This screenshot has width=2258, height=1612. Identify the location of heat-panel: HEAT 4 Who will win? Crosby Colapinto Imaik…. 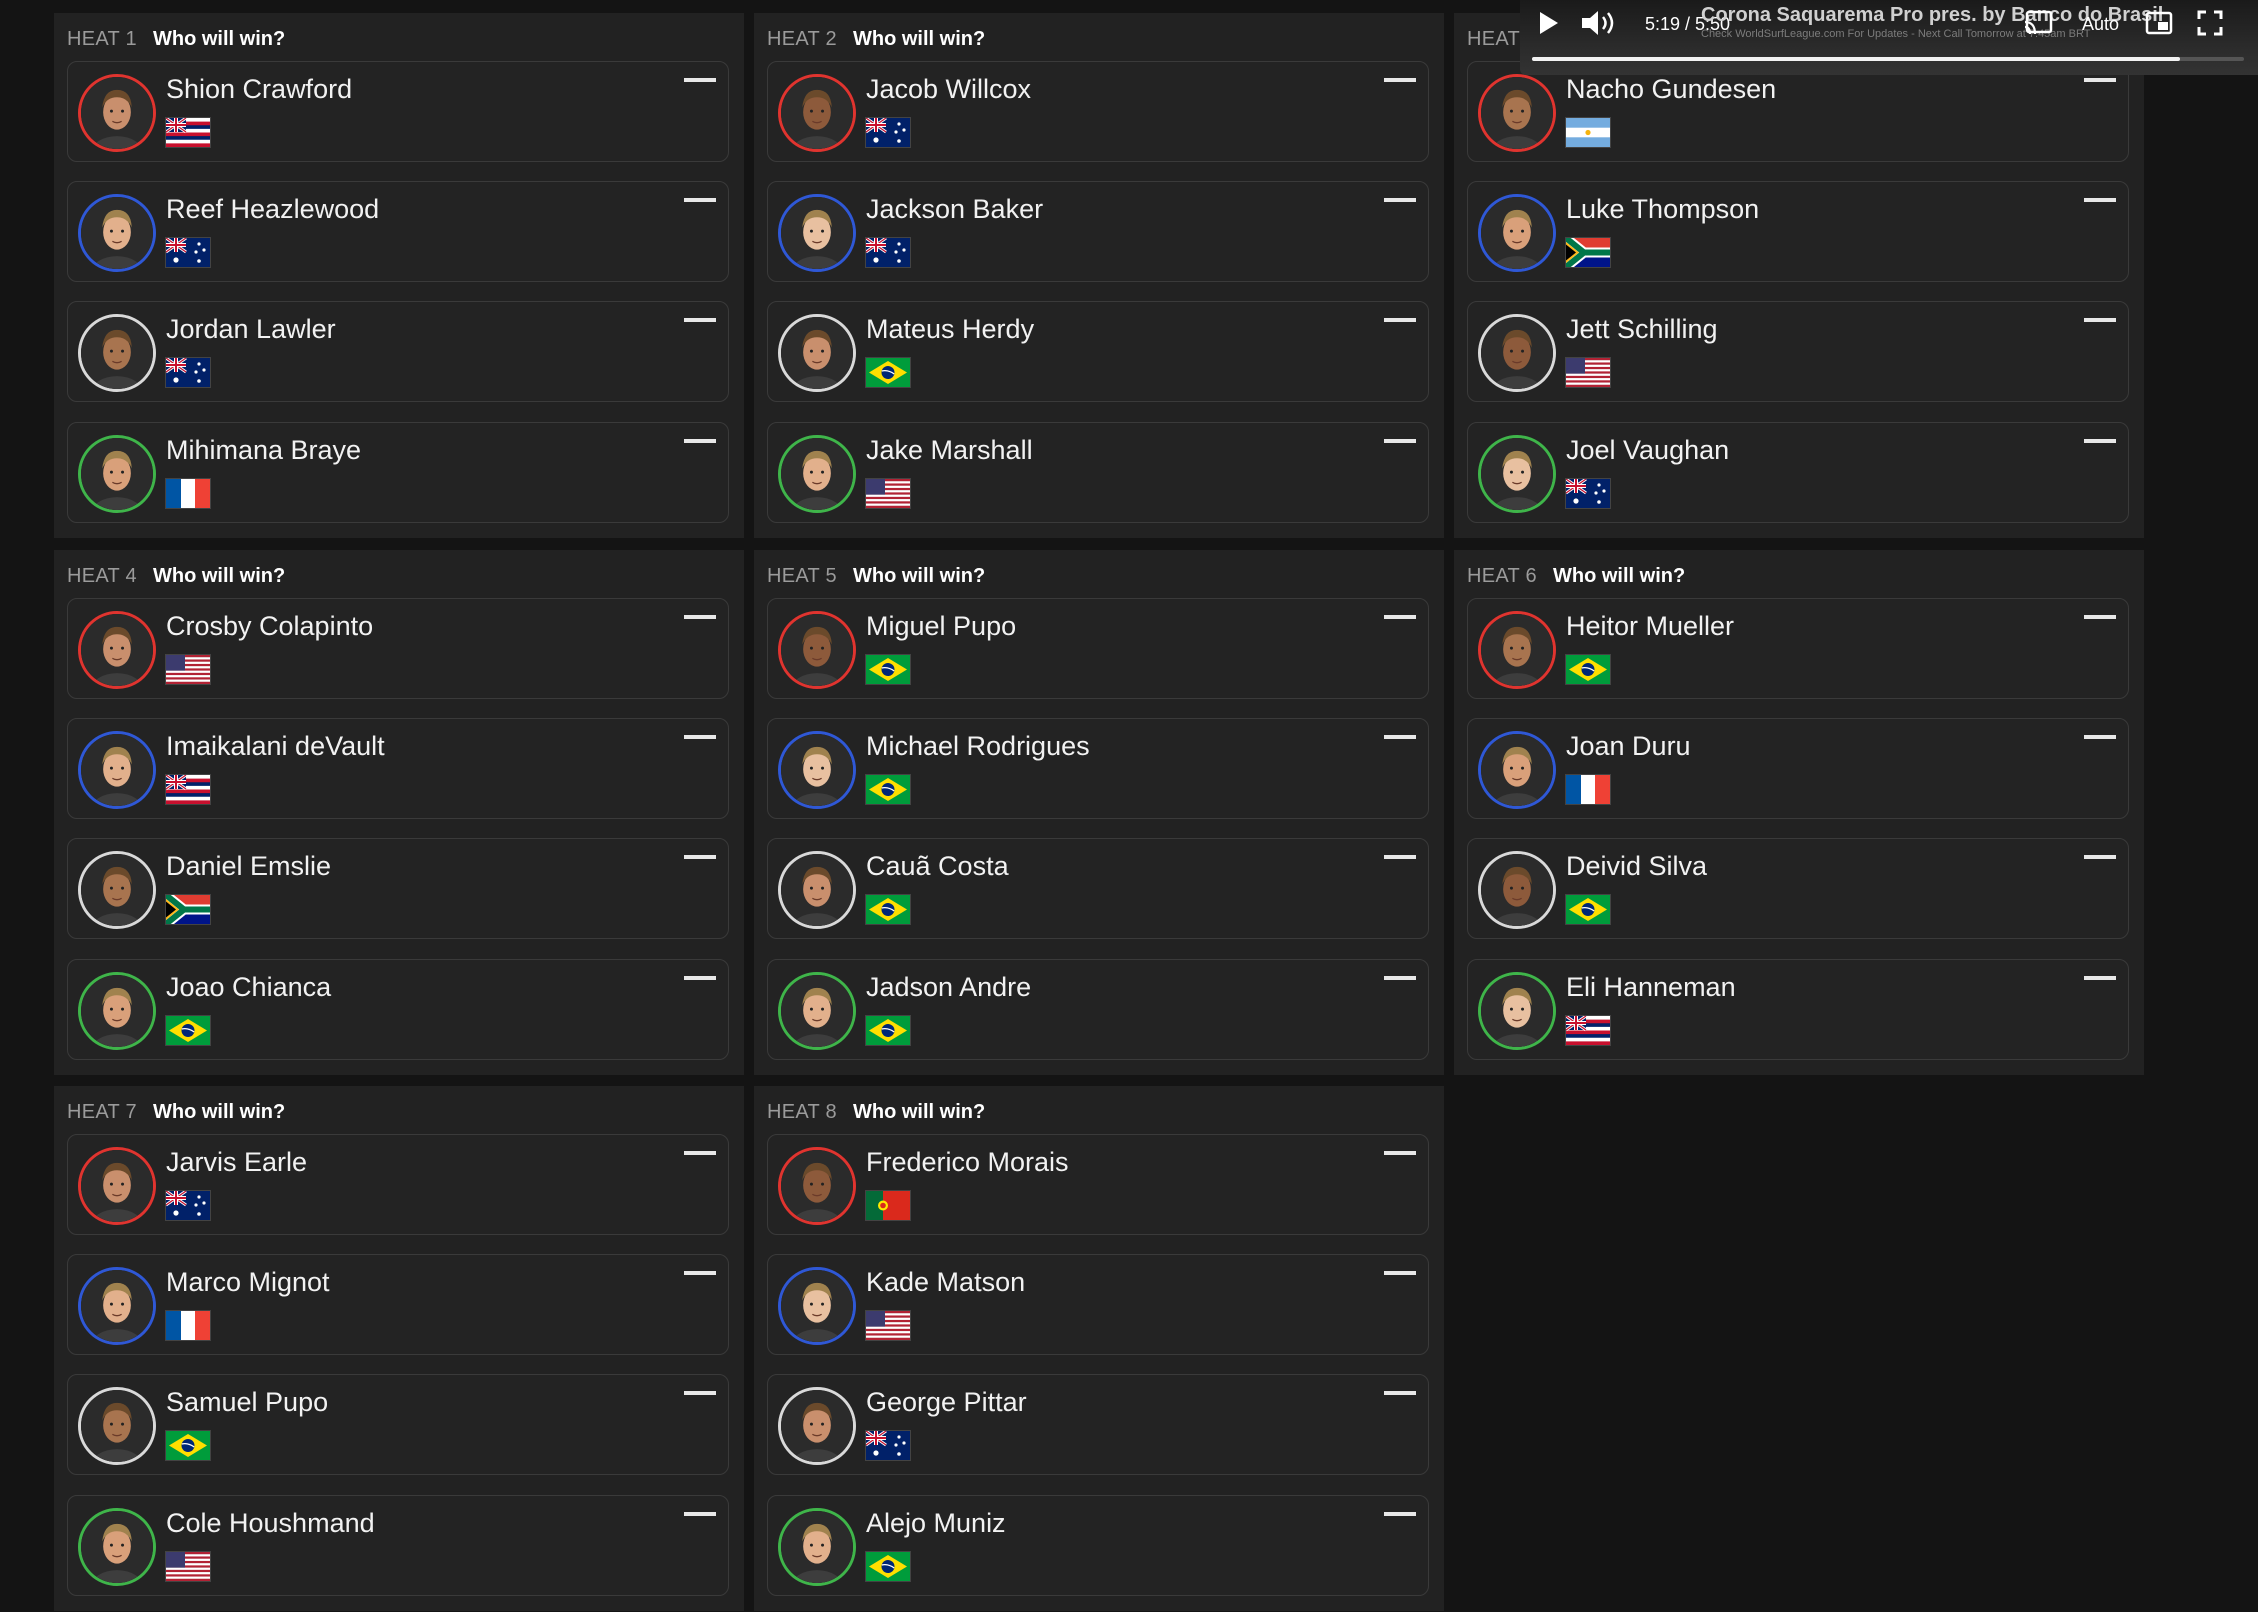
(399, 812).